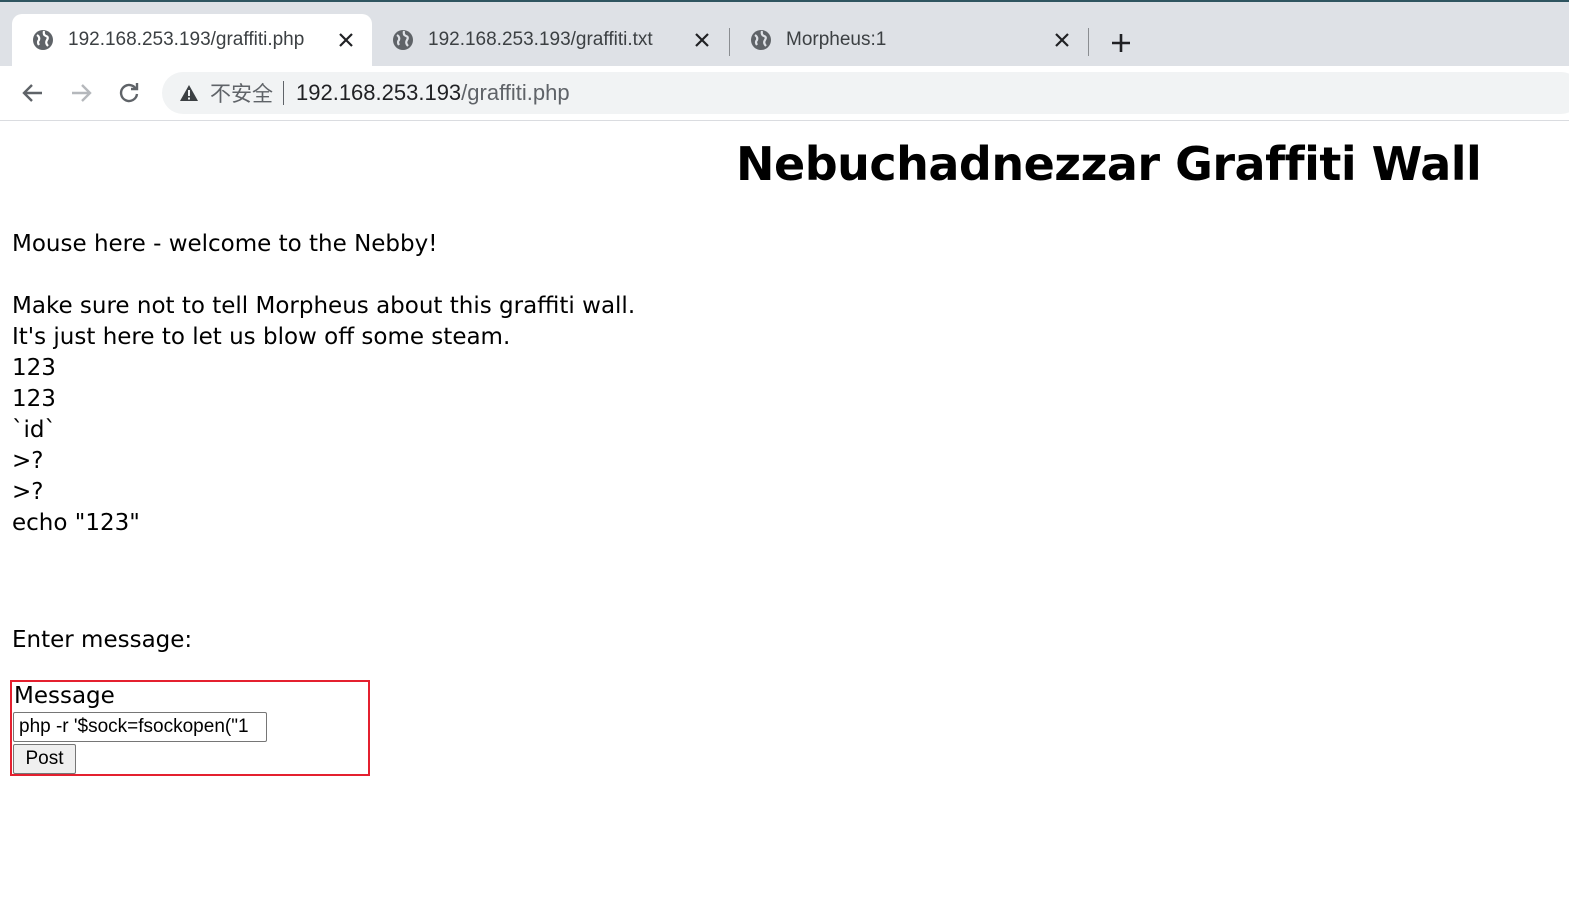 This screenshot has width=1569, height=901. I want to click on message-label: Message, so click(64, 696).